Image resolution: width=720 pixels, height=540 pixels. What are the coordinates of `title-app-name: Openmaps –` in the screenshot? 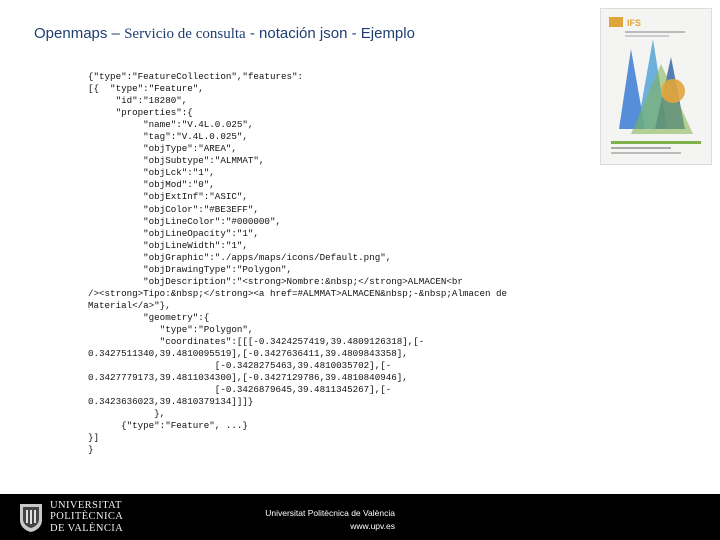 It's located at (79, 33).